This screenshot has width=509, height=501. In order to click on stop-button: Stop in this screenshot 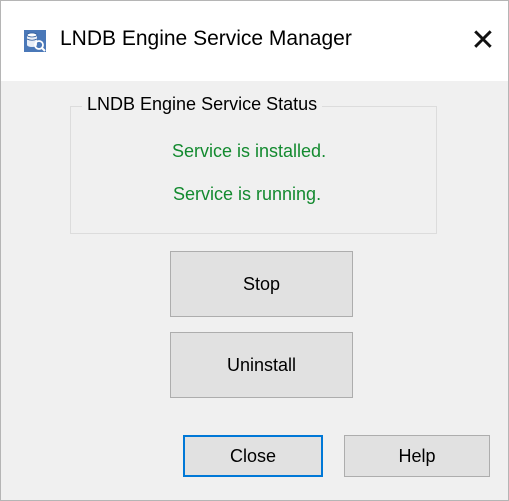, I will do `click(261, 284)`.